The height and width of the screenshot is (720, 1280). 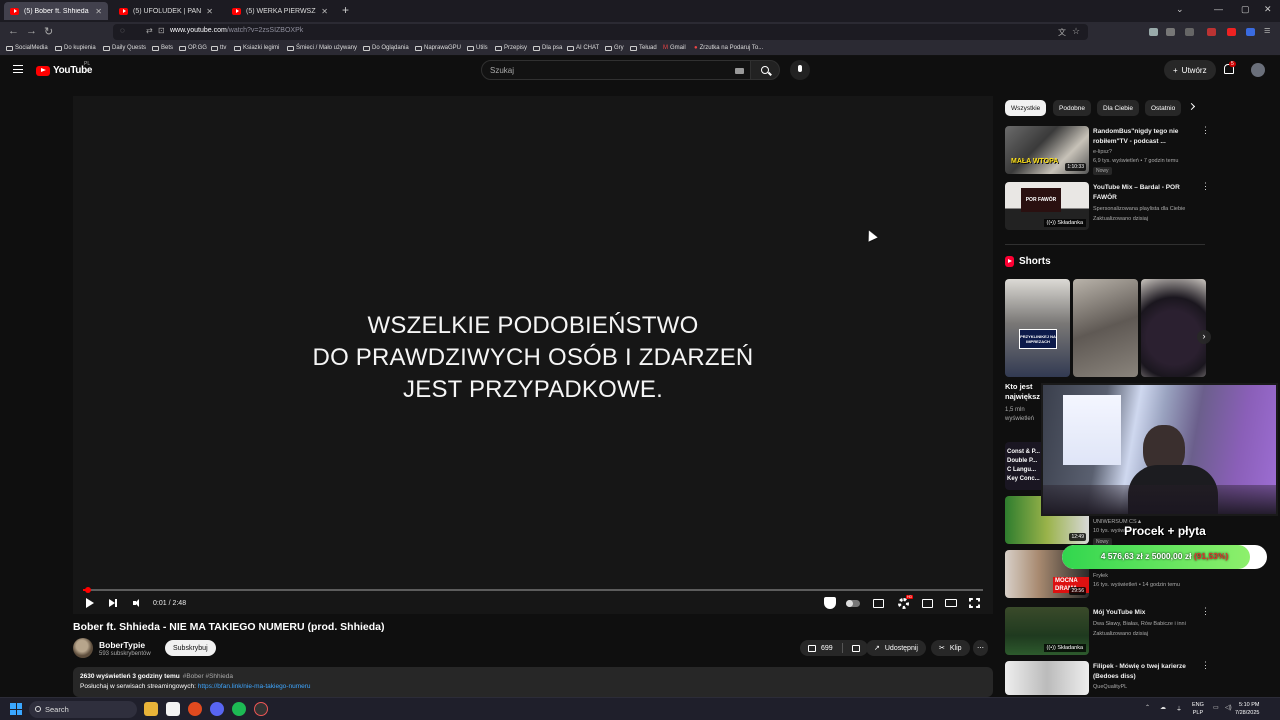 What do you see at coordinates (1072, 108) in the screenshot?
I see `chip-similar: Podobne` at bounding box center [1072, 108].